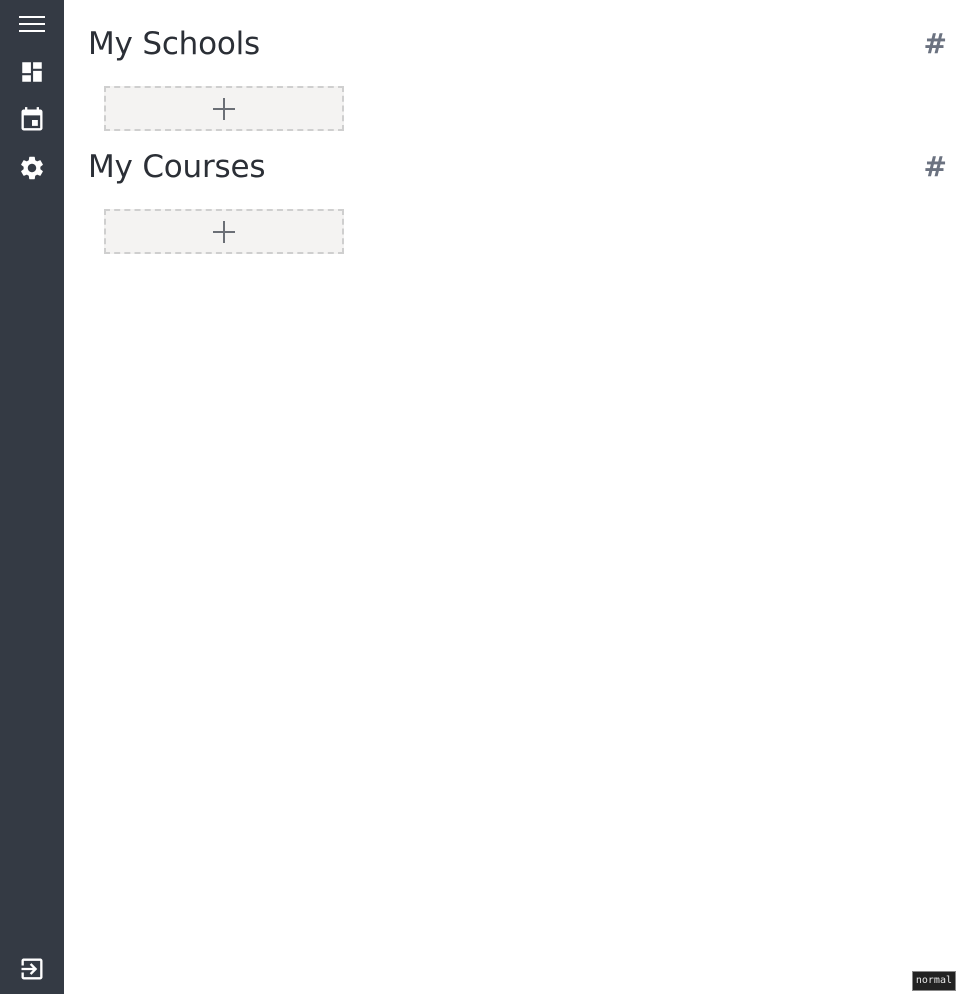  I want to click on gear-icon, so click(32, 168).